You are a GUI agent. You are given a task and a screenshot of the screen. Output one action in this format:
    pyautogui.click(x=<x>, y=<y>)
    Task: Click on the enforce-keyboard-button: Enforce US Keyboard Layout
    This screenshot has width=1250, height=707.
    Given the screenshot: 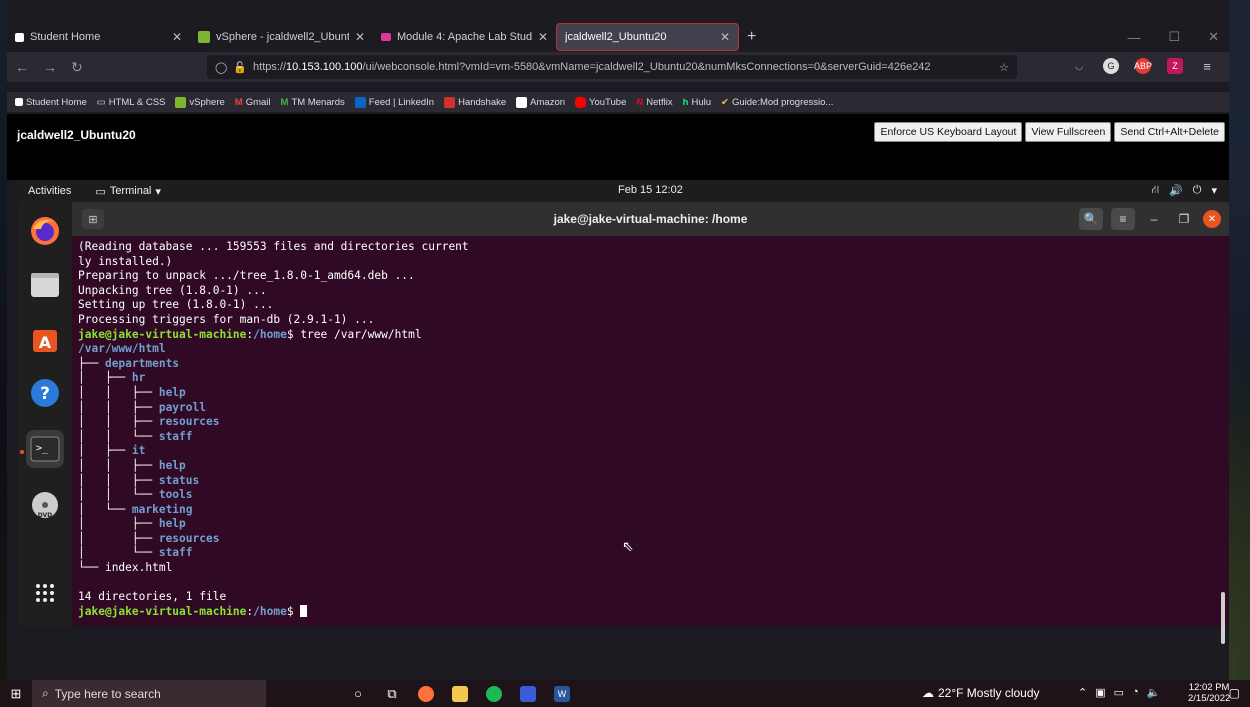 What is the action you would take?
    pyautogui.click(x=948, y=132)
    